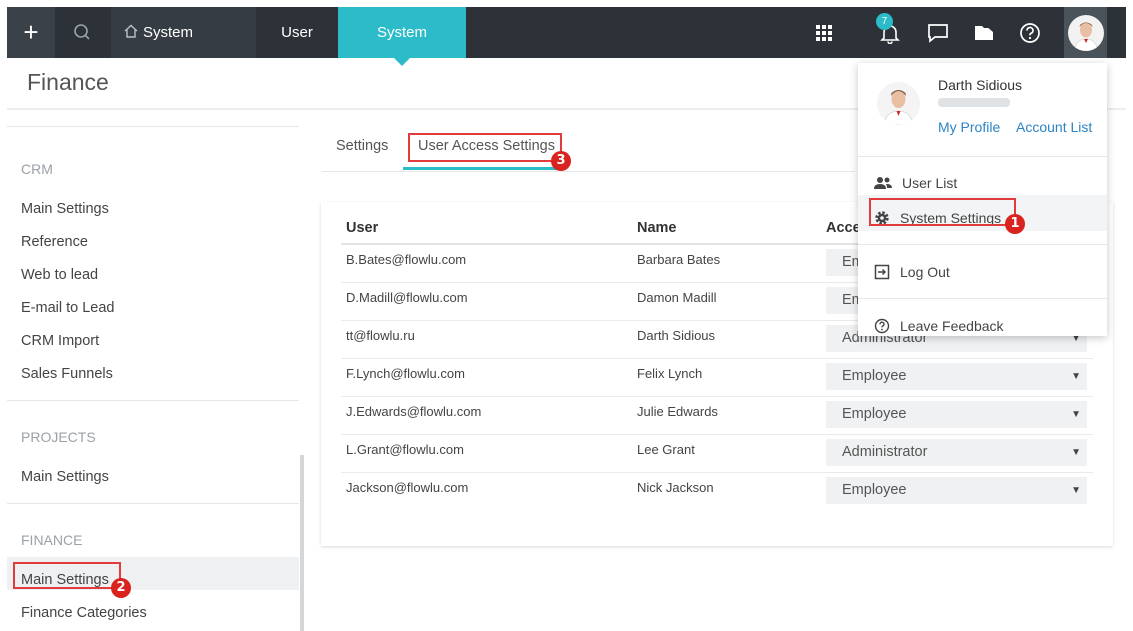 Image resolution: width=1133 pixels, height=631 pixels. What do you see at coordinates (561, 161) in the screenshot?
I see `callout-number-3: 3` at bounding box center [561, 161].